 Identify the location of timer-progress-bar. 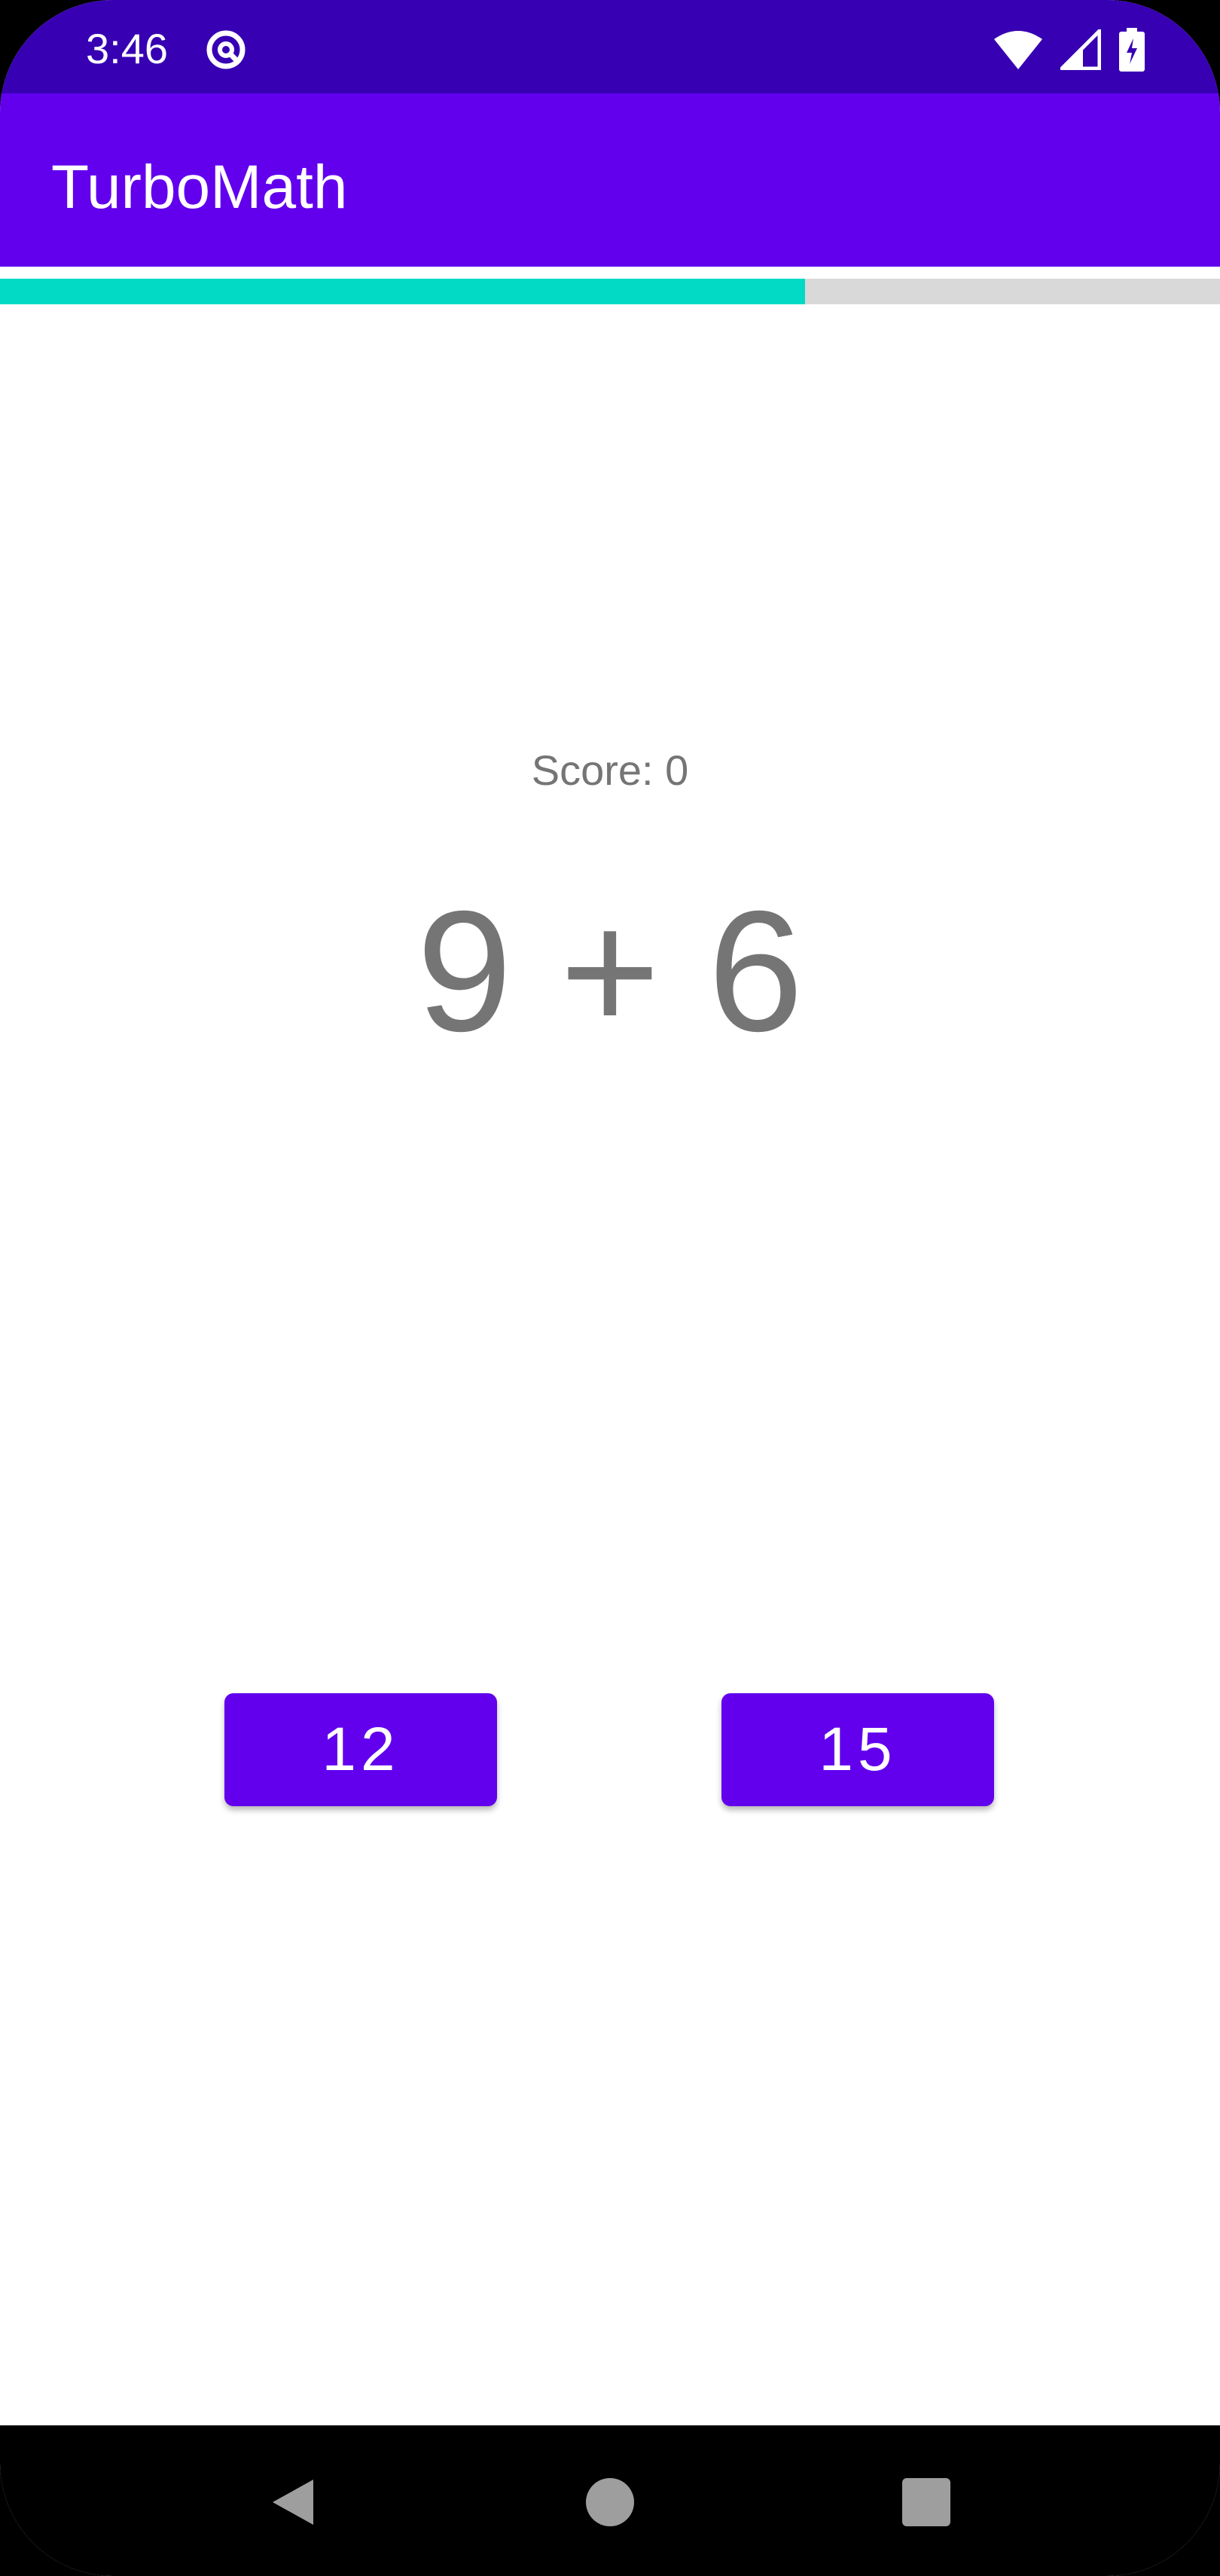
(610, 292).